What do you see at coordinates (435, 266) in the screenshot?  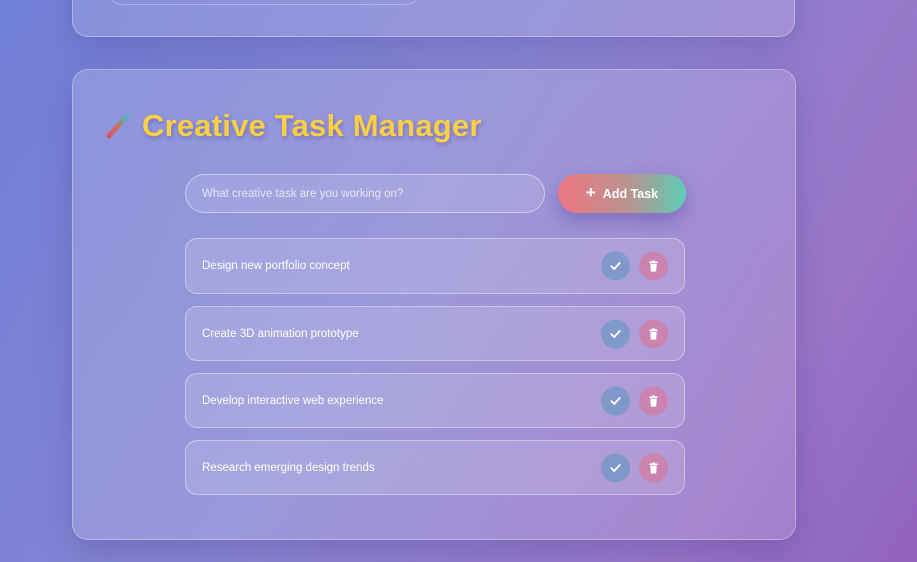 I see `task-item: Design new portfolio concept` at bounding box center [435, 266].